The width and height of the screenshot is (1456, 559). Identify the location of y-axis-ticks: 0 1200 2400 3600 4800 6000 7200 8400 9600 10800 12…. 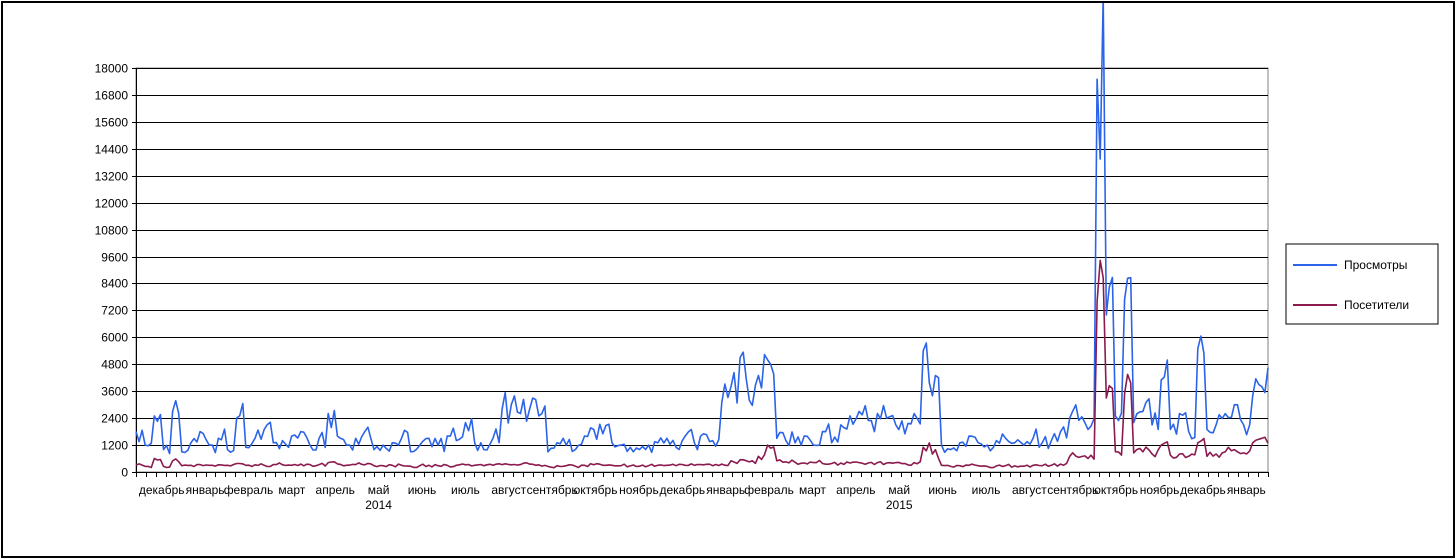
(116, 271).